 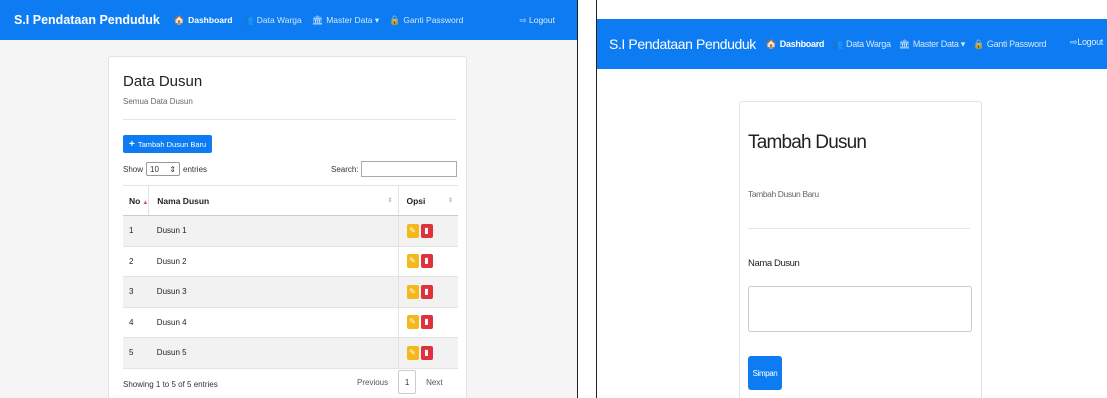 What do you see at coordinates (136, 322) in the screenshot?
I see `row-no: 4` at bounding box center [136, 322].